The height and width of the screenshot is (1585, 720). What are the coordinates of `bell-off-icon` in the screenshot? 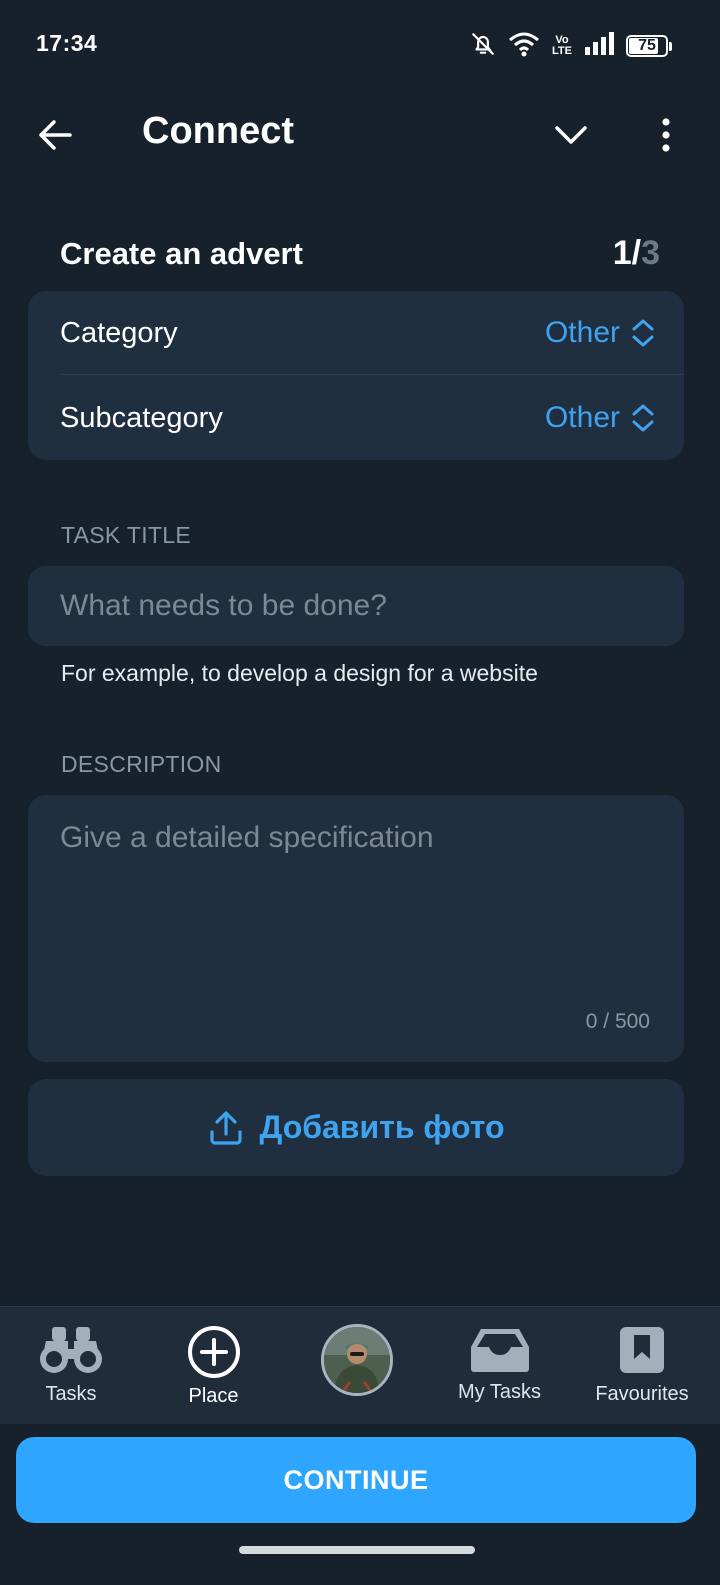 It's located at (483, 46).